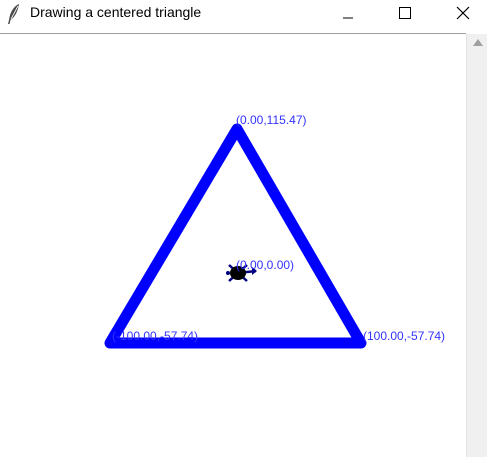  Describe the element at coordinates (476, 245) in the screenshot. I see `vertical-scrollbar` at that location.